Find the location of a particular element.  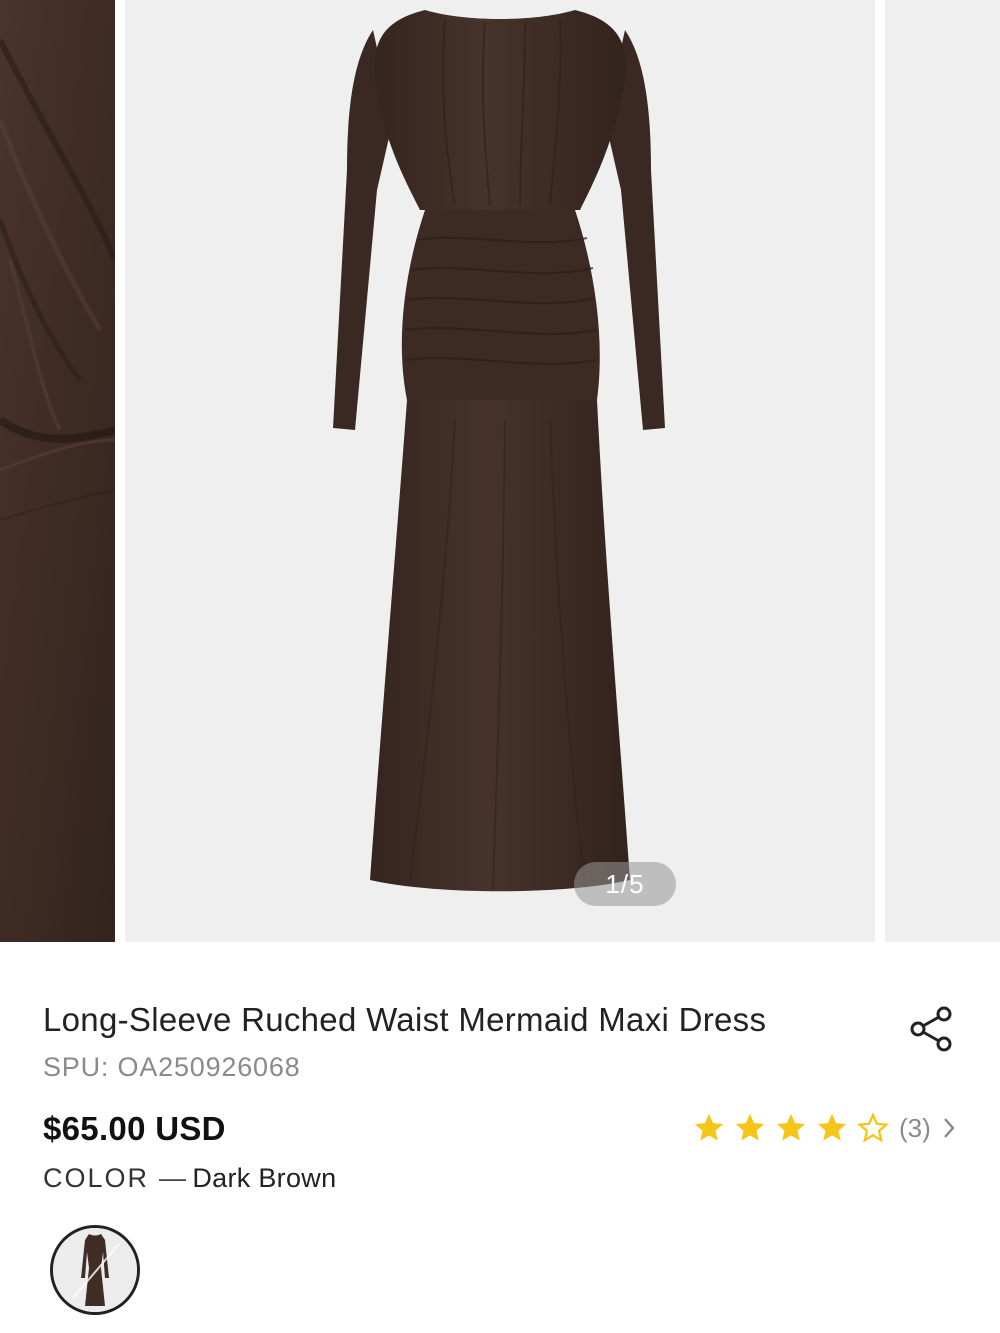

gallery-next-slide is located at coordinates (942, 471).